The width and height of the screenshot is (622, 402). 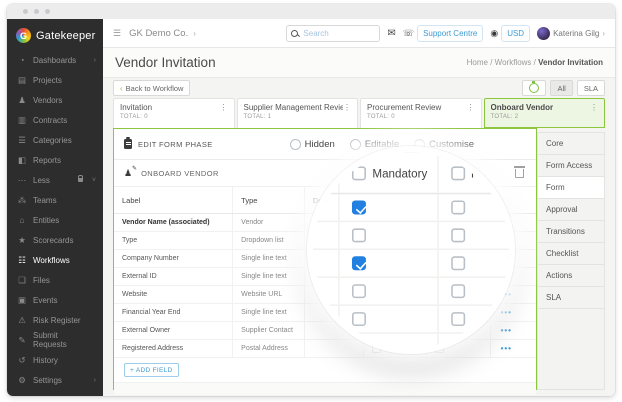 What do you see at coordinates (55, 80) in the screenshot?
I see `sidebar-item-projects: ▤ Projects` at bounding box center [55, 80].